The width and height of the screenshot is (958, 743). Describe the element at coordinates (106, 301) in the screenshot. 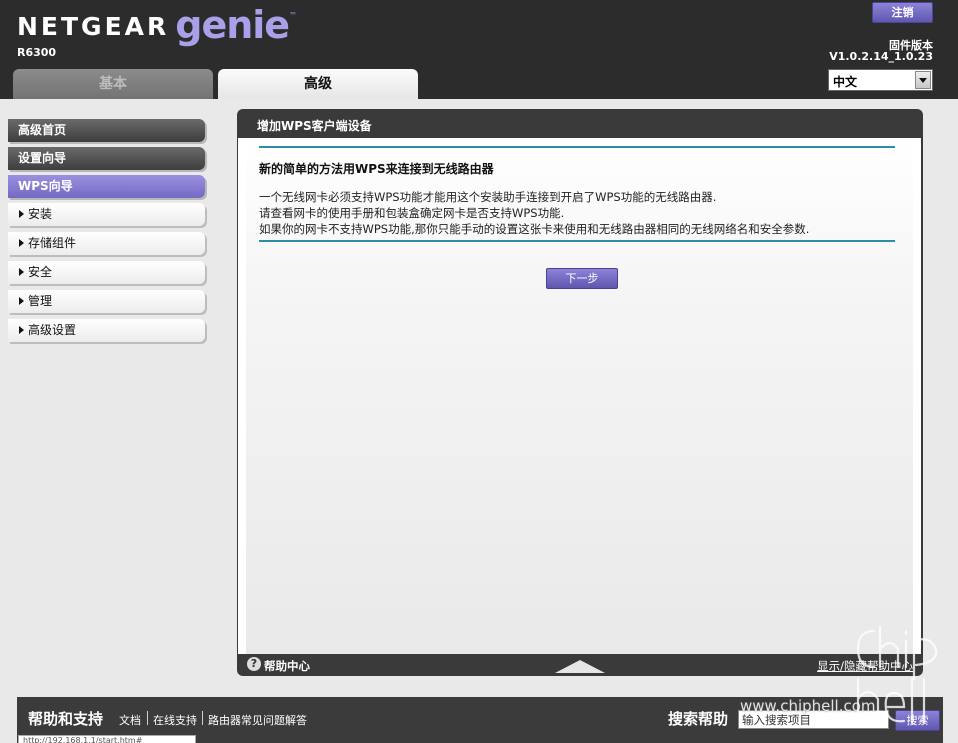

I see `sidebar-item-administration: 管理` at that location.